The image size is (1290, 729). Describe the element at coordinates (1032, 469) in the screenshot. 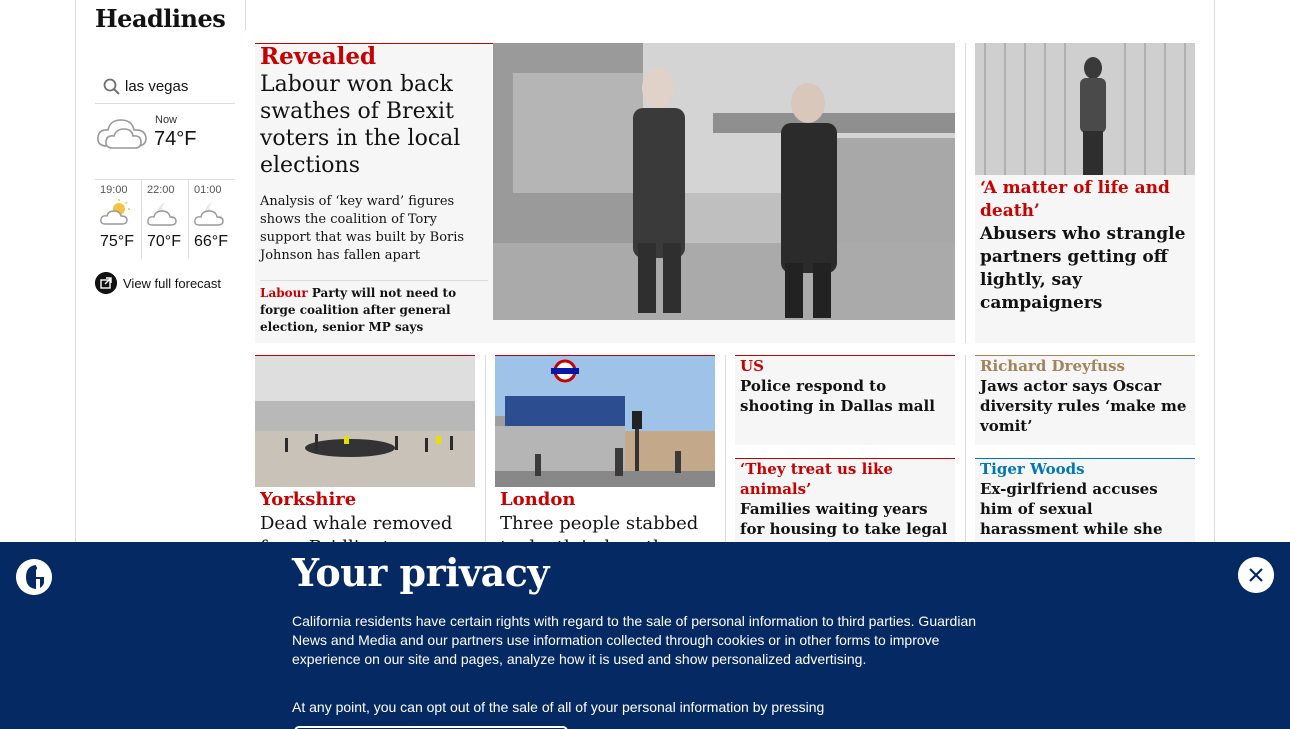

I see `tiger-woods-kicker: Tiger Woods` at that location.